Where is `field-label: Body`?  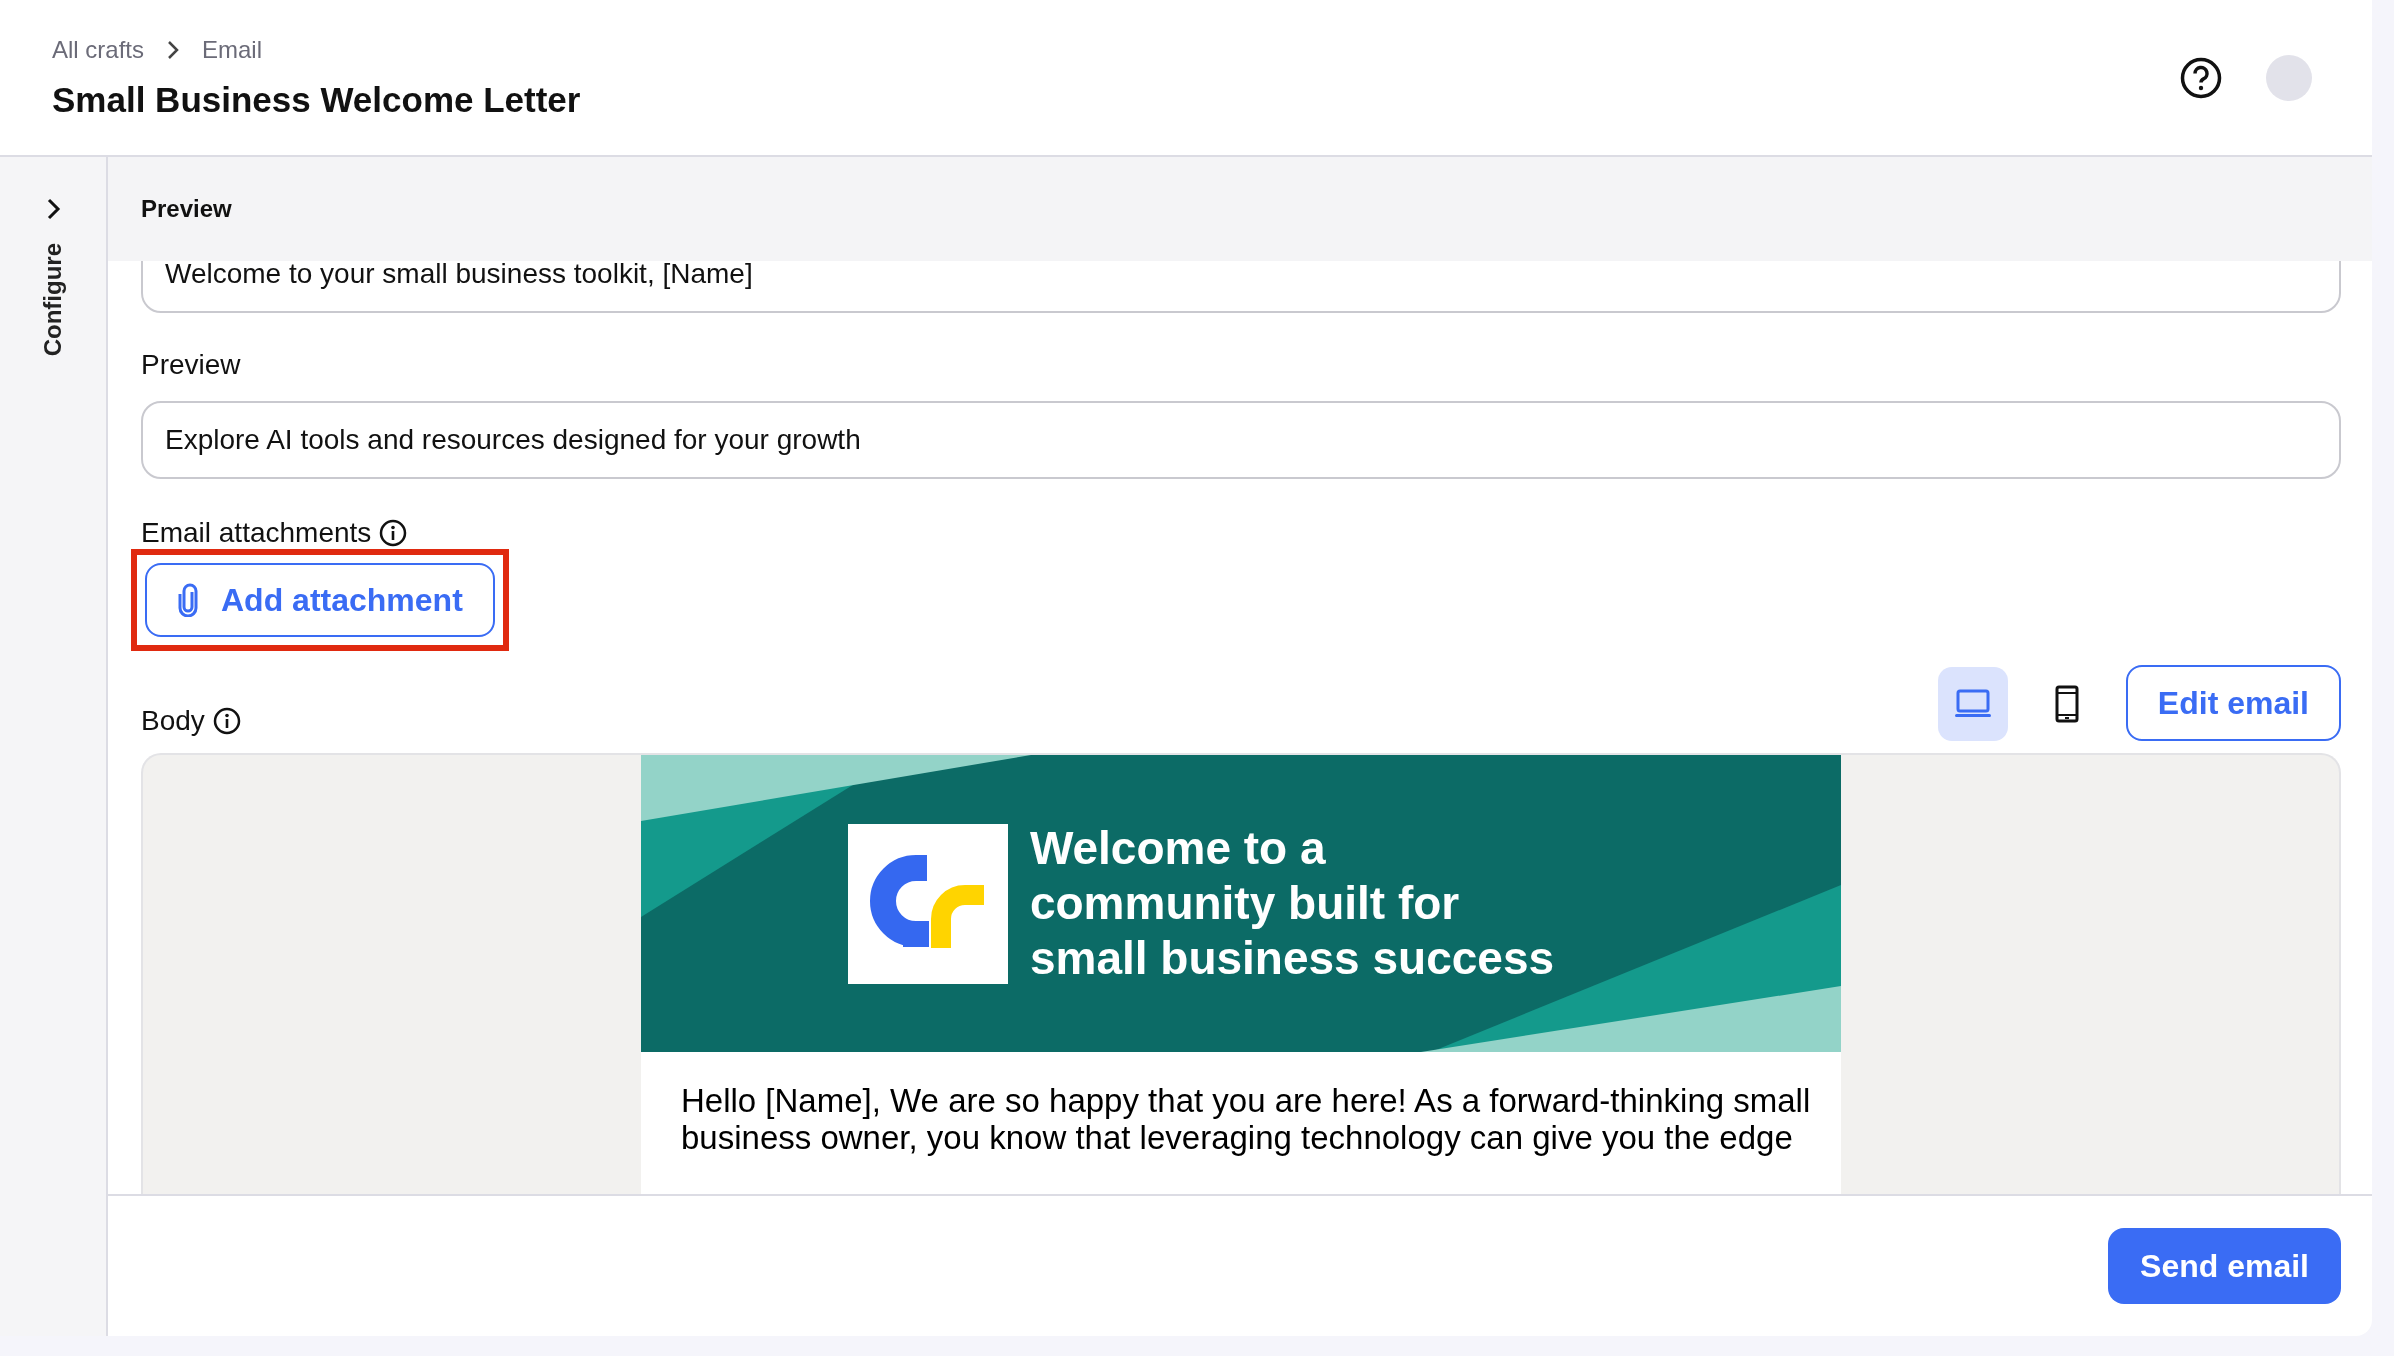
field-label: Body is located at coordinates (173, 721).